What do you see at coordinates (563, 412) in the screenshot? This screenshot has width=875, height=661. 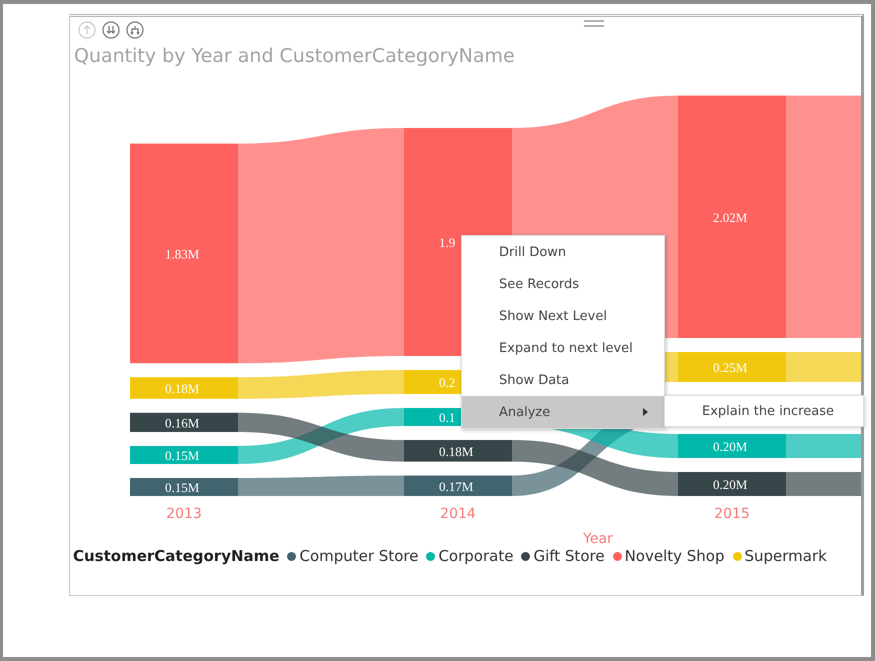 I see `menu-item: Analyze` at bounding box center [563, 412].